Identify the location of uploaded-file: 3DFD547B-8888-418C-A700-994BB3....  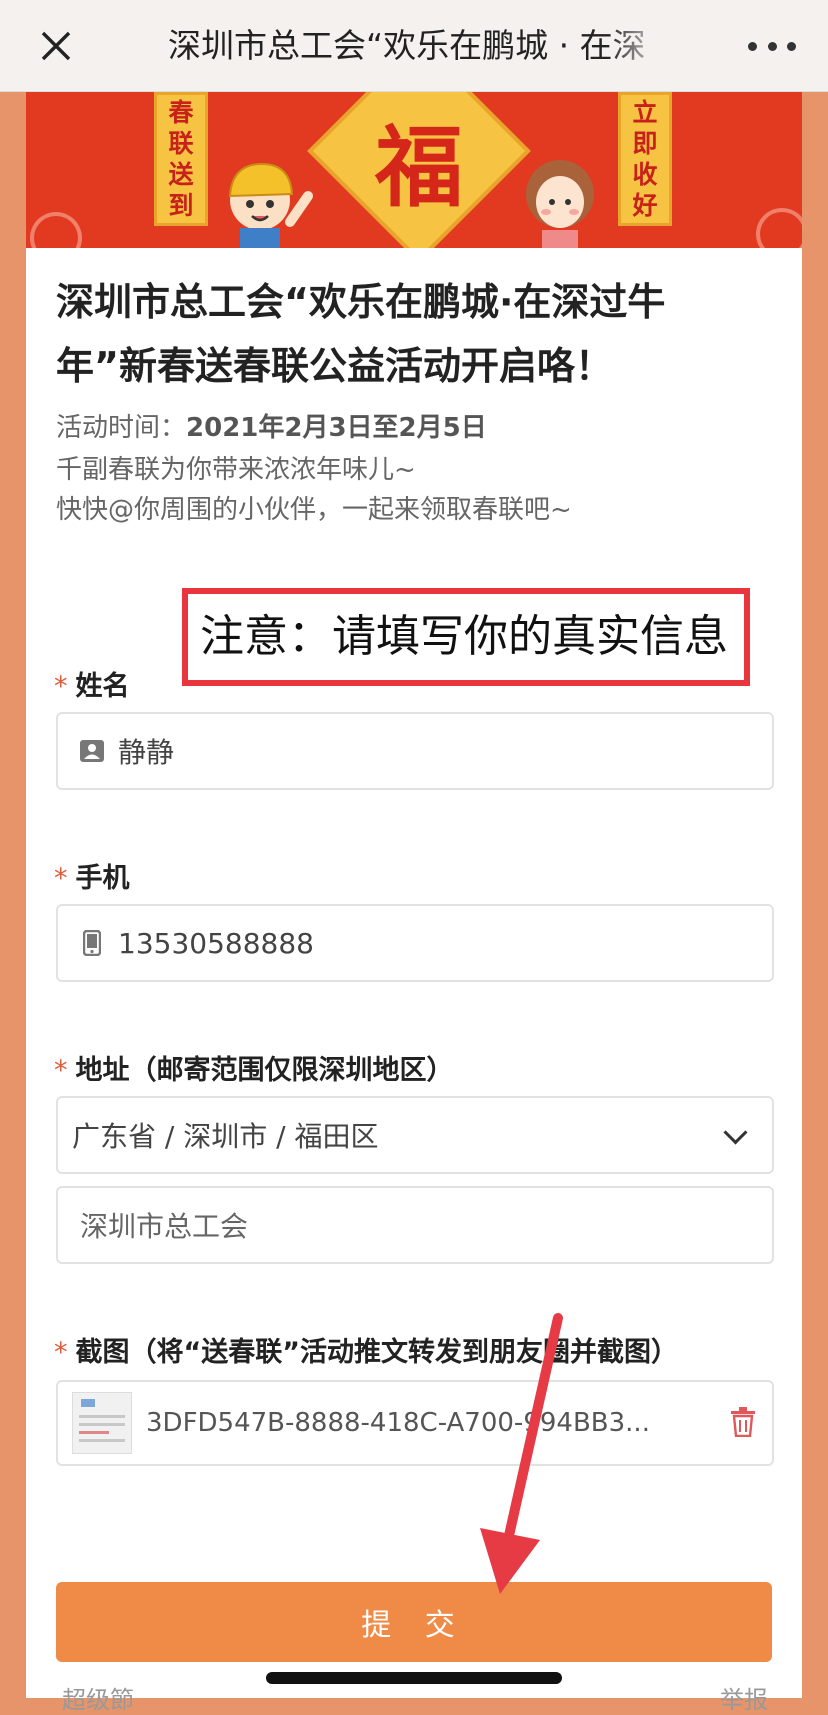
(415, 1423).